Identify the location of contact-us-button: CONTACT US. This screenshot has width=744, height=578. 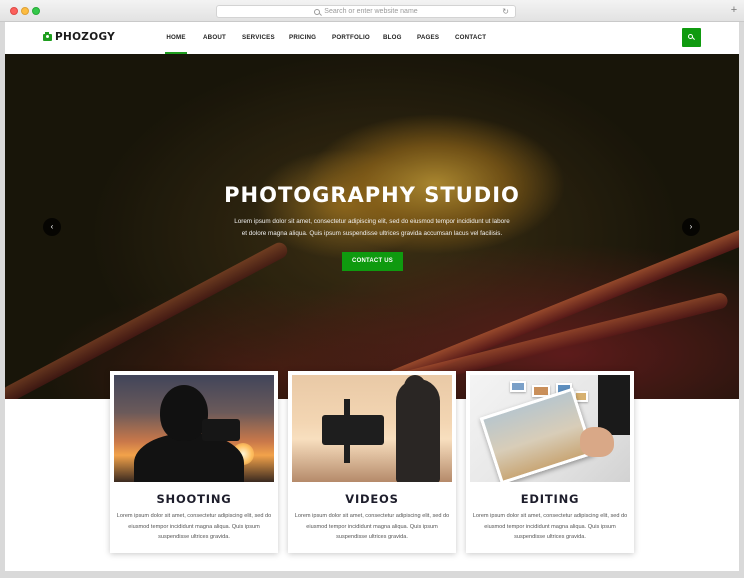
(372, 261).